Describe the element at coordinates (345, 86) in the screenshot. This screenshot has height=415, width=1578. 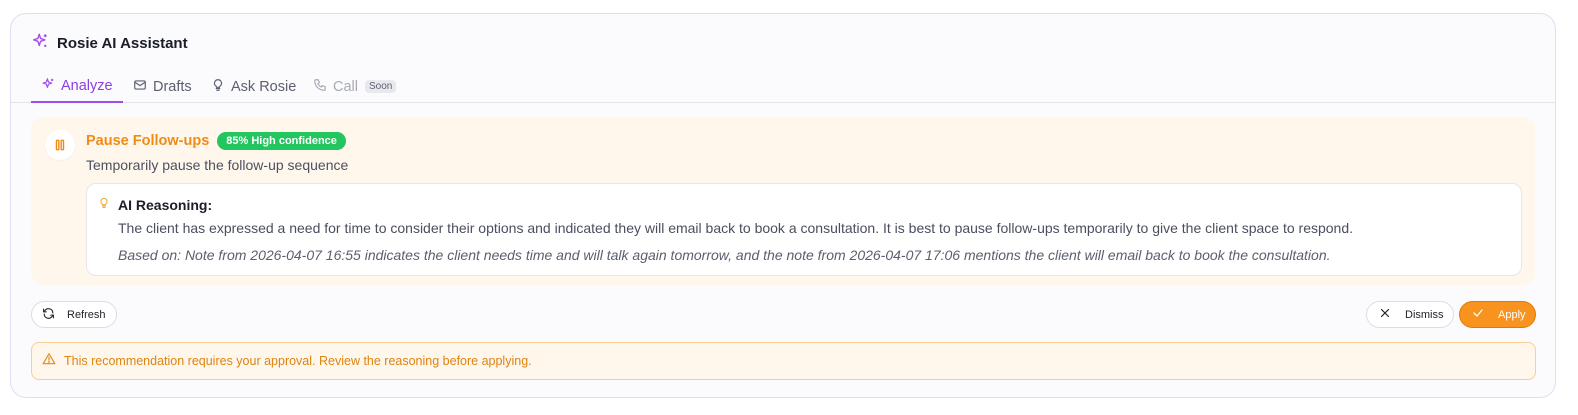
I see `tab-label: Call` at that location.